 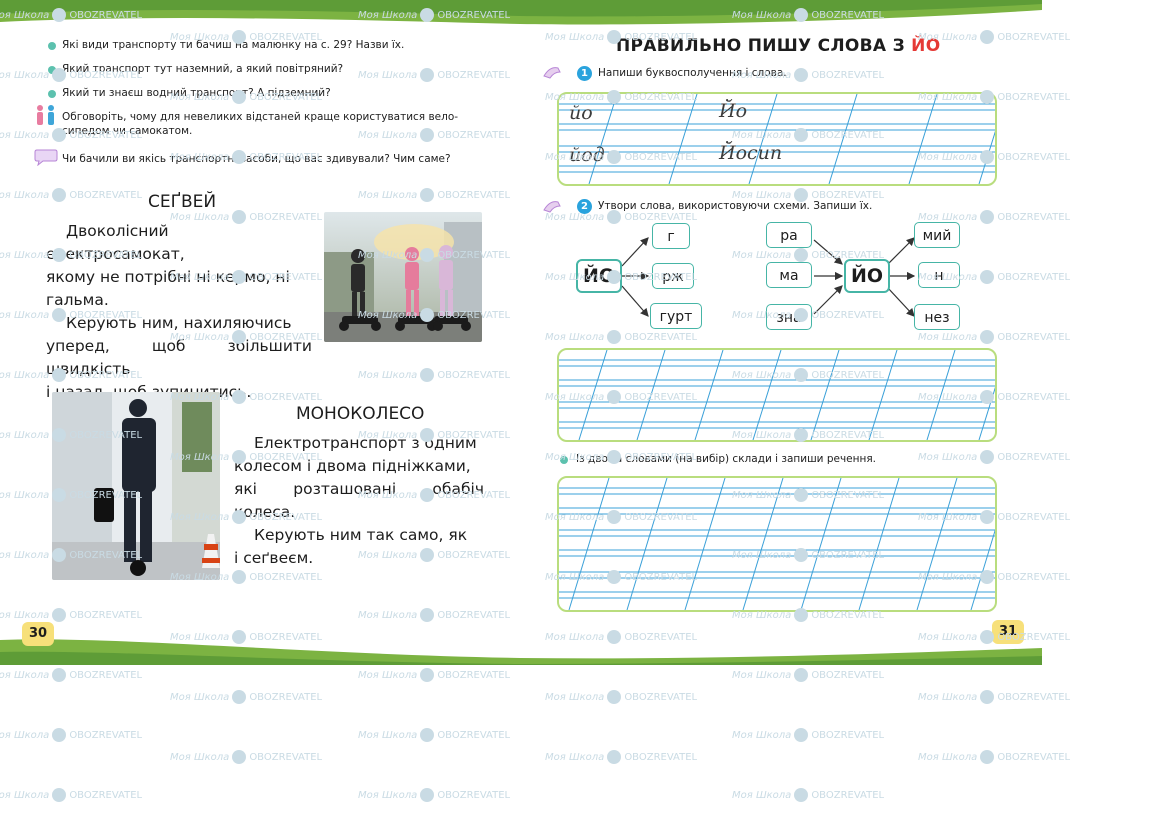 What do you see at coordinates (926, 46) in the screenshot?
I see `page-title-highlight: ЙО` at bounding box center [926, 46].